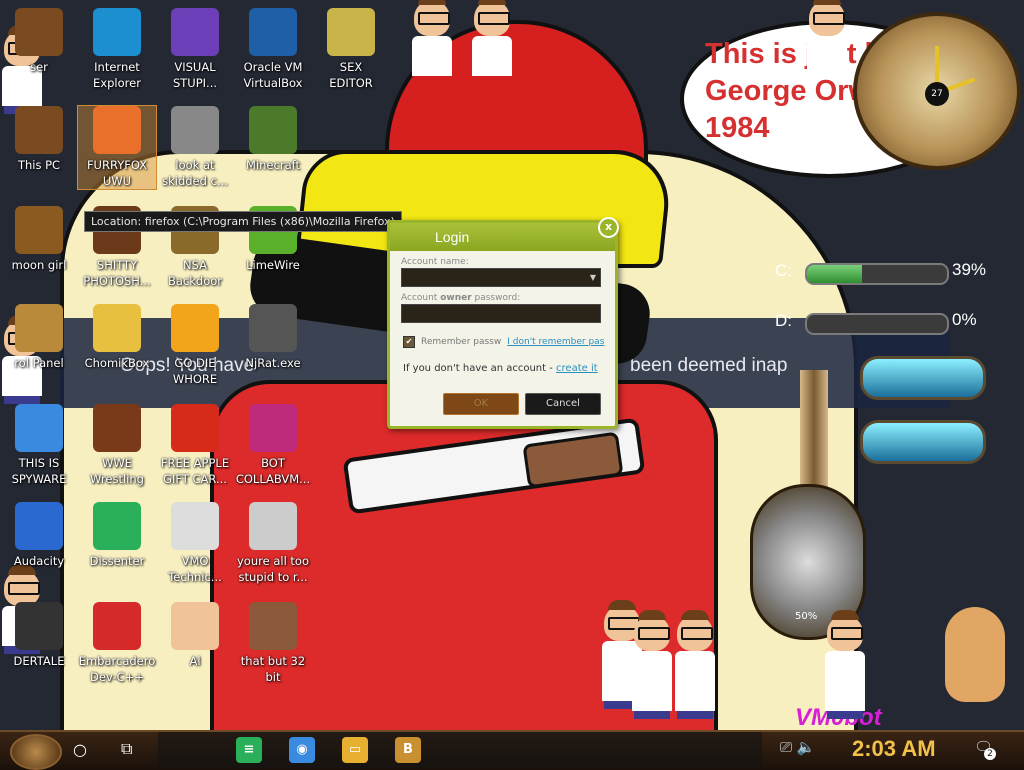 This screenshot has width=1024, height=770. Describe the element at coordinates (877, 274) in the screenshot. I see `disk-c-tube` at that location.